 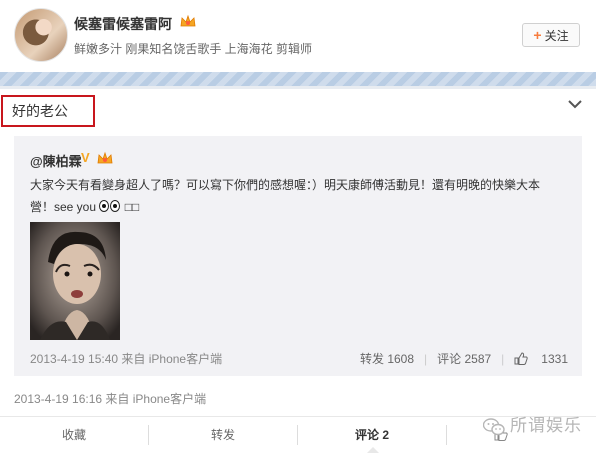 I want to click on watermark-text: 所谓娱乐, so click(x=546, y=425).